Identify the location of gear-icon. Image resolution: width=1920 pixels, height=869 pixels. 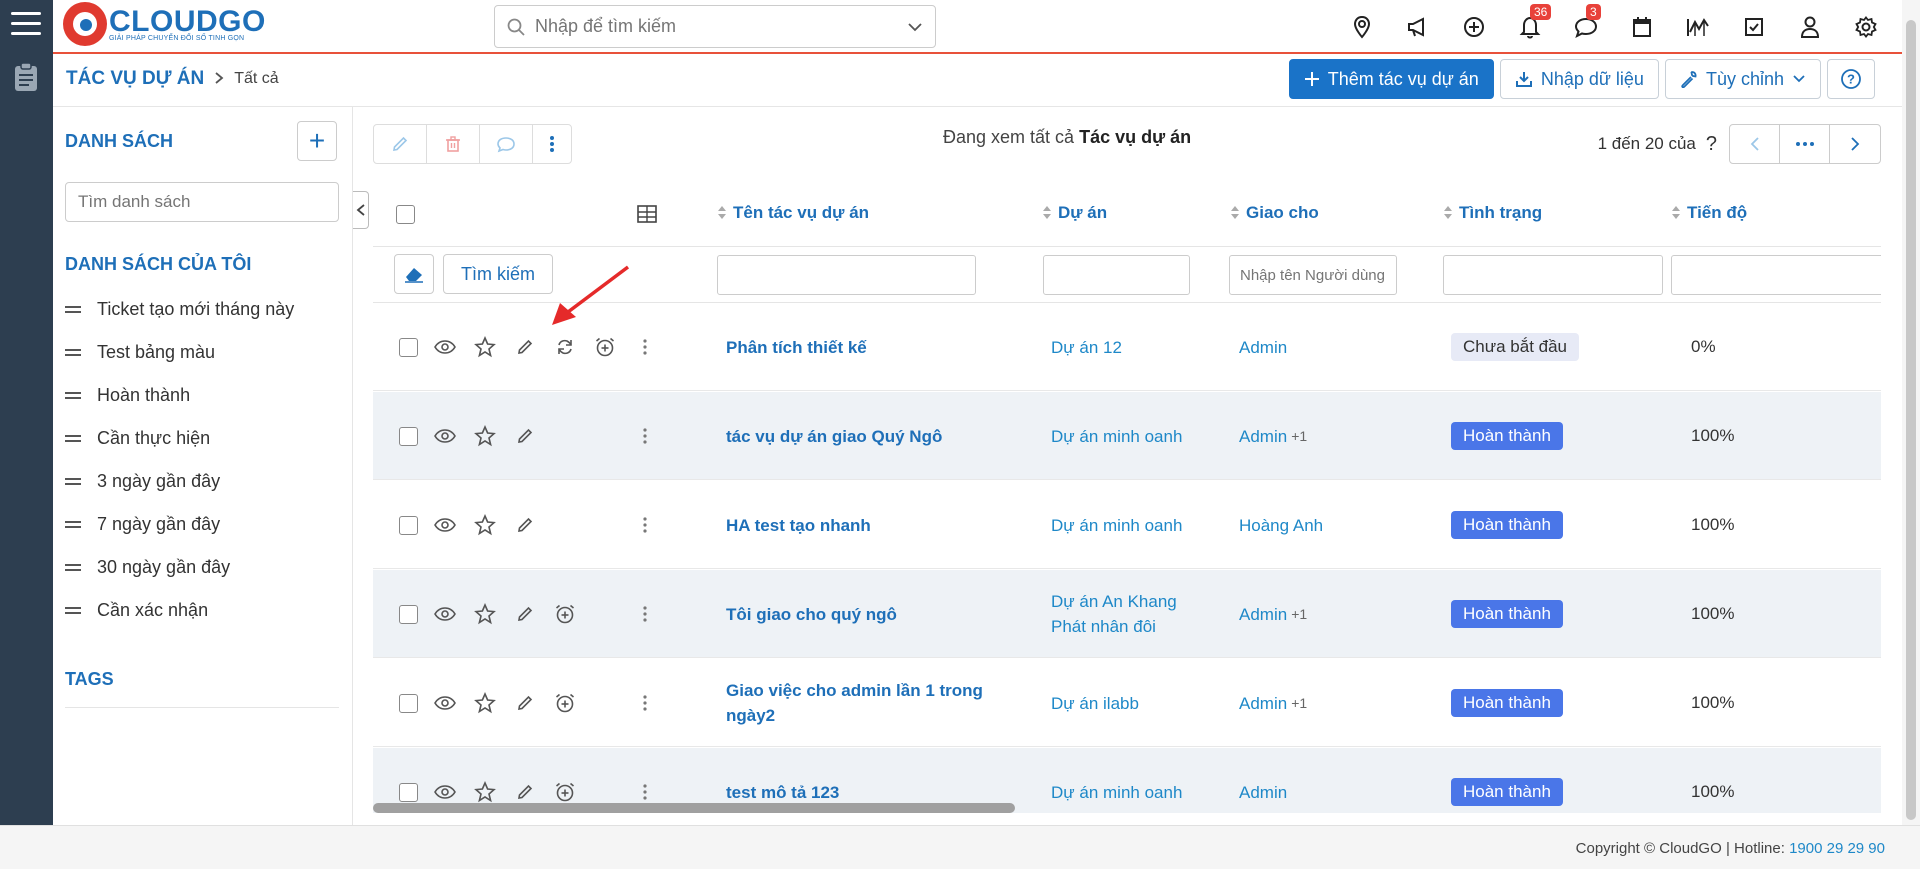
(1866, 27).